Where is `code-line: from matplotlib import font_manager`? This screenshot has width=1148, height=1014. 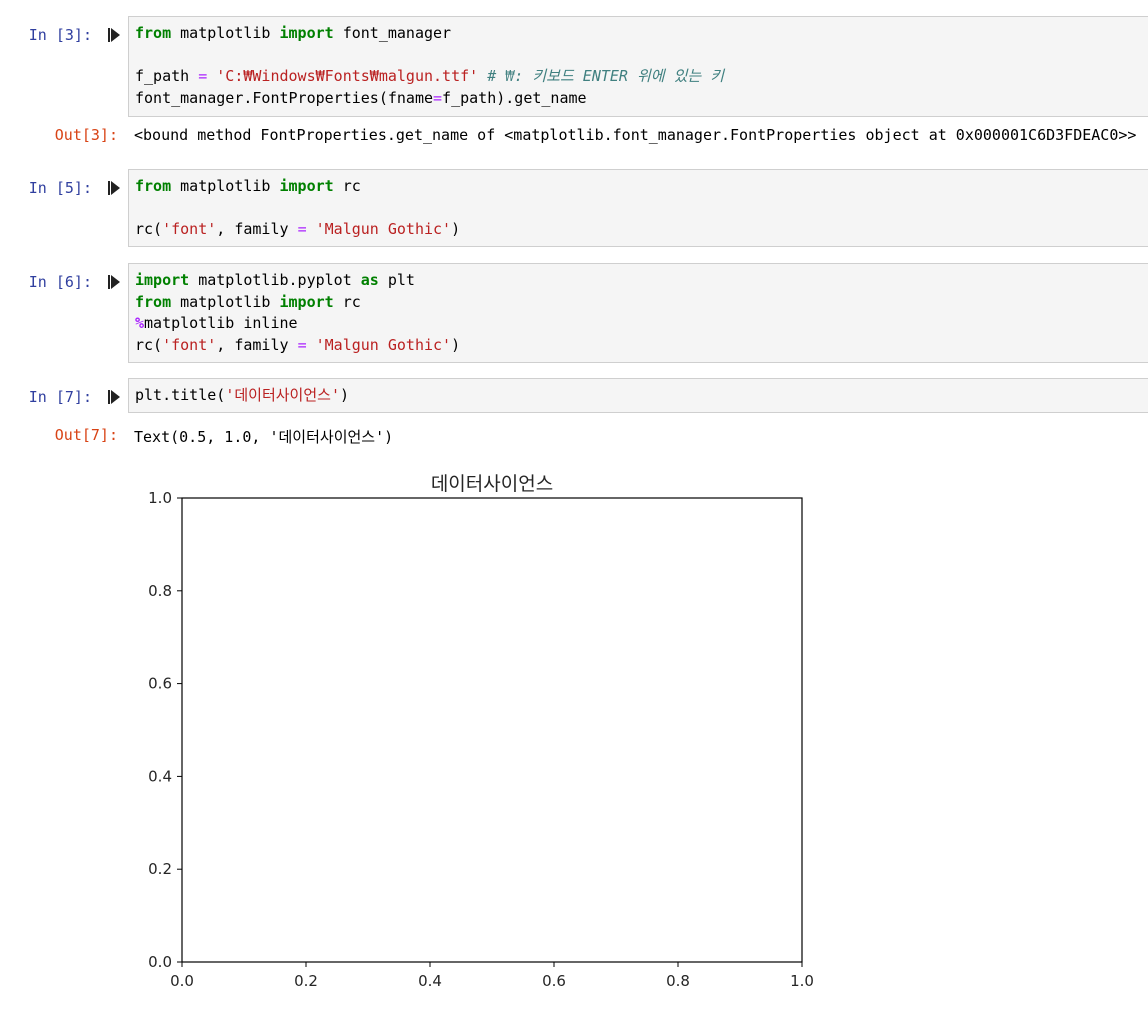
code-line: from matplotlib import font_manager is located at coordinates (429, 34).